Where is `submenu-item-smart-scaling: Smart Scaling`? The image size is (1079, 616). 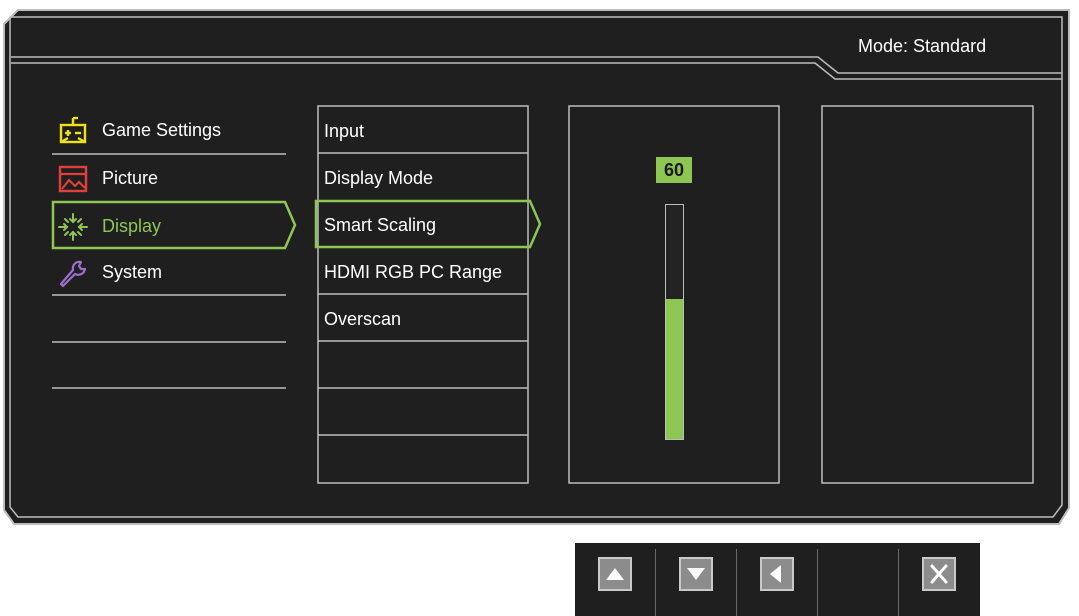
submenu-item-smart-scaling: Smart Scaling is located at coordinates (423, 224).